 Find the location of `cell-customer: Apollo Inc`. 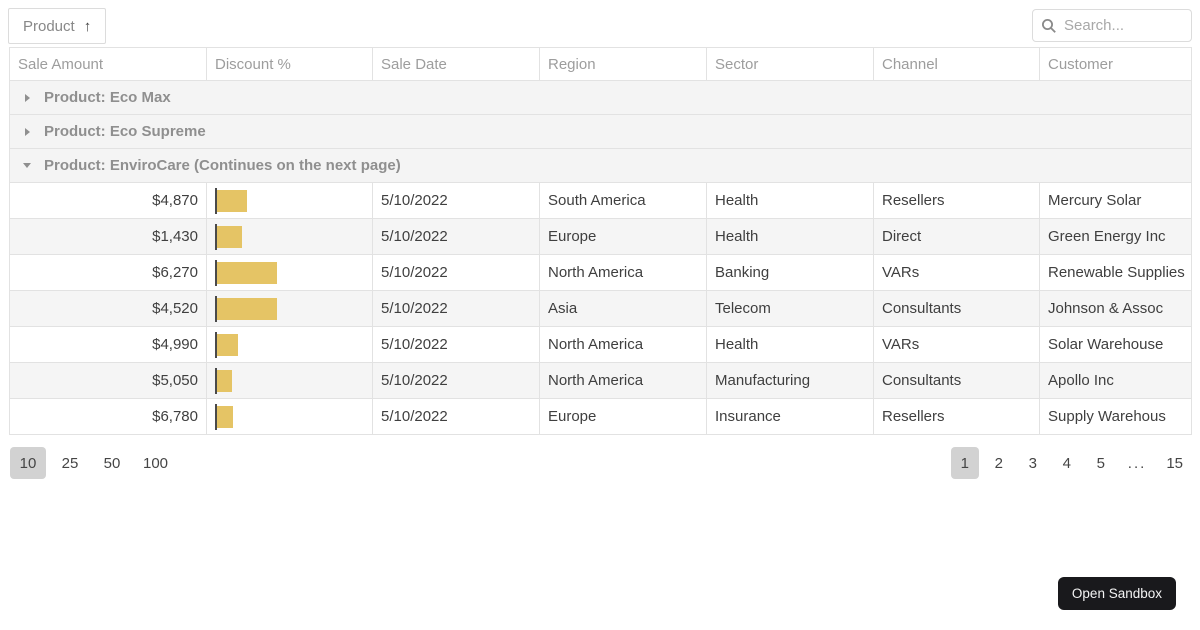

cell-customer: Apollo Inc is located at coordinates (1115, 380).